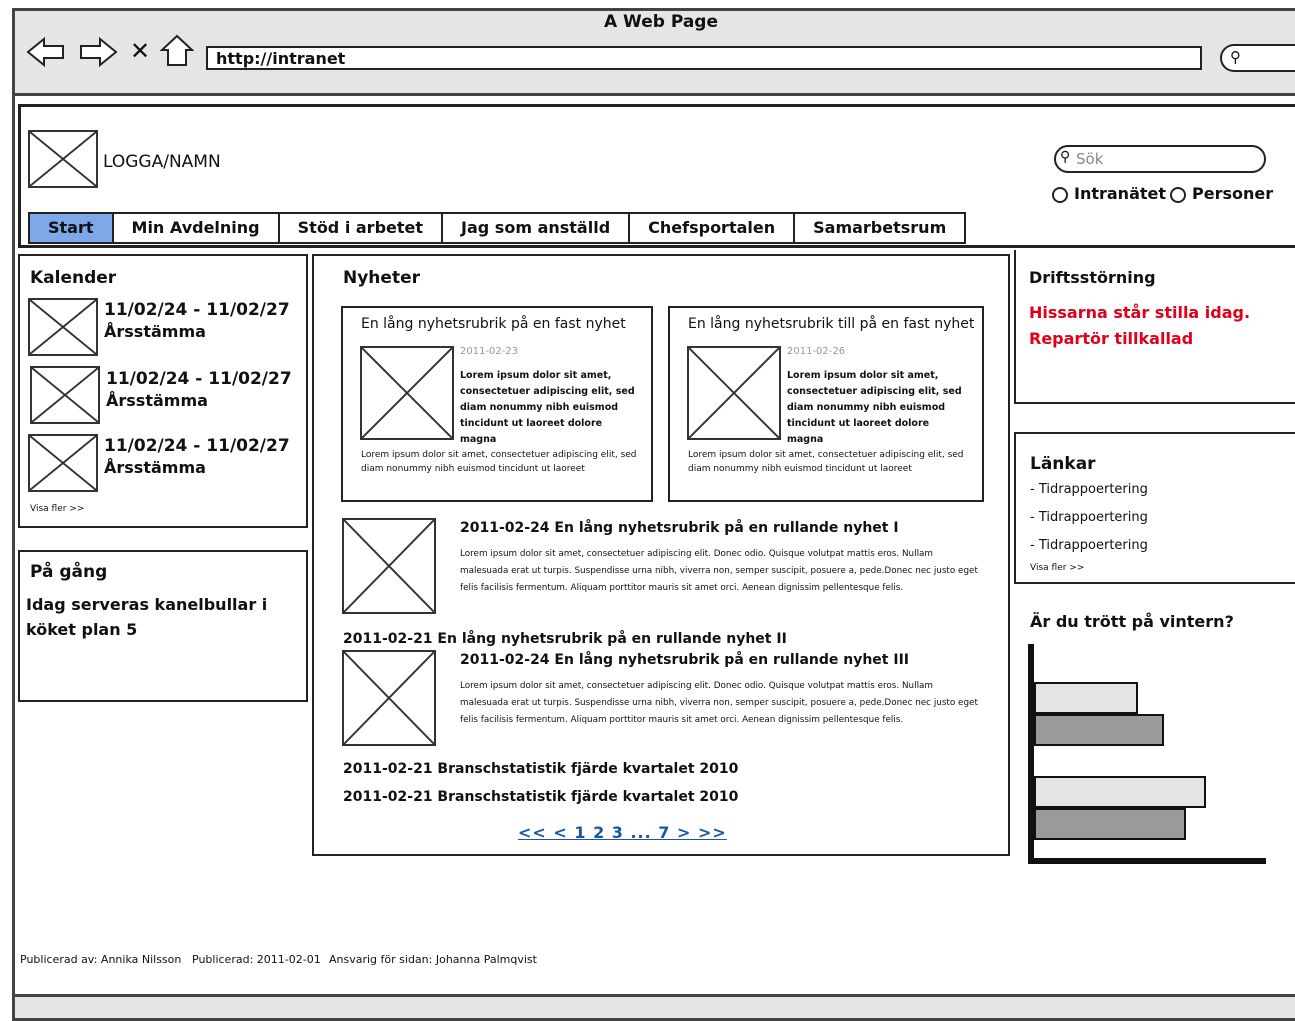 This screenshot has height=1021, width=1295. Describe the element at coordinates (1090, 159) in the screenshot. I see `search-placeholder: Sök` at that location.